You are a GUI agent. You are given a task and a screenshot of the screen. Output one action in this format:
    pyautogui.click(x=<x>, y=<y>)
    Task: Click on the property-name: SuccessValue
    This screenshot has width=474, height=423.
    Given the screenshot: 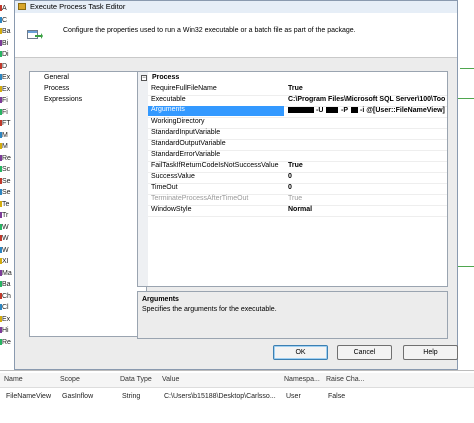 What is the action you would take?
    pyautogui.click(x=173, y=176)
    